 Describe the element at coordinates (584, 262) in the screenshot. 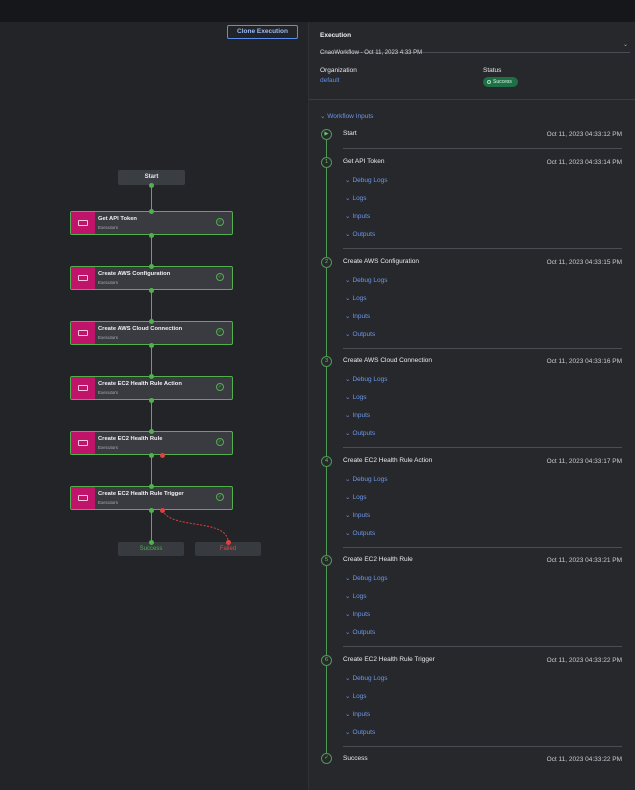

I see `timeline-step-time: Oct 11, 2023 04:33:15 PM` at that location.